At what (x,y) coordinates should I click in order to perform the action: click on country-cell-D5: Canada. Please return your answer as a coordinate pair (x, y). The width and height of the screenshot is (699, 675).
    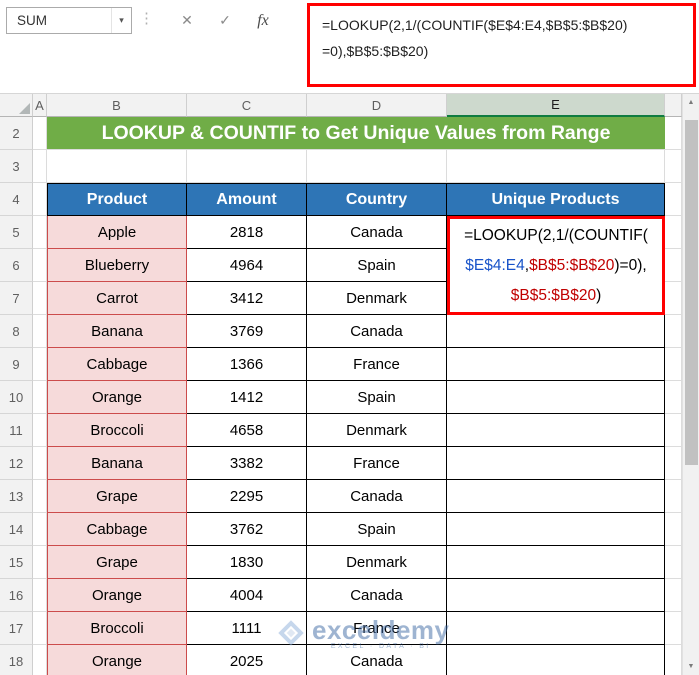
    Looking at the image, I should click on (377, 232).